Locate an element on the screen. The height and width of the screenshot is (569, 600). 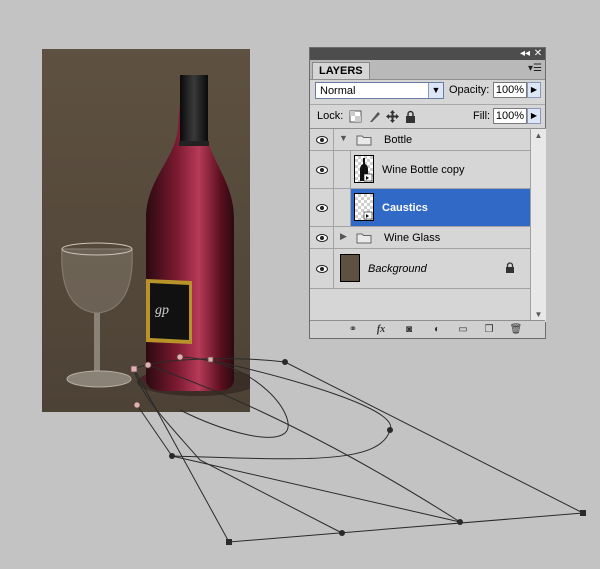
lock-move-icon is located at coordinates (392, 116).